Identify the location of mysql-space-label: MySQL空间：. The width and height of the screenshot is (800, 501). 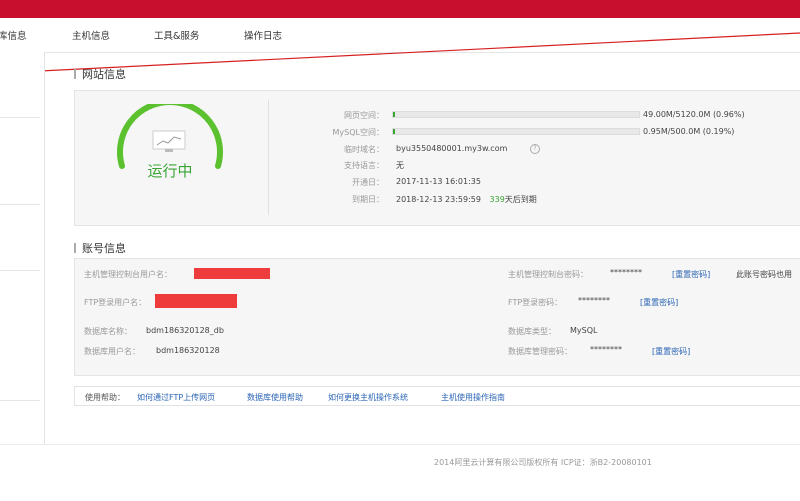
(358, 132).